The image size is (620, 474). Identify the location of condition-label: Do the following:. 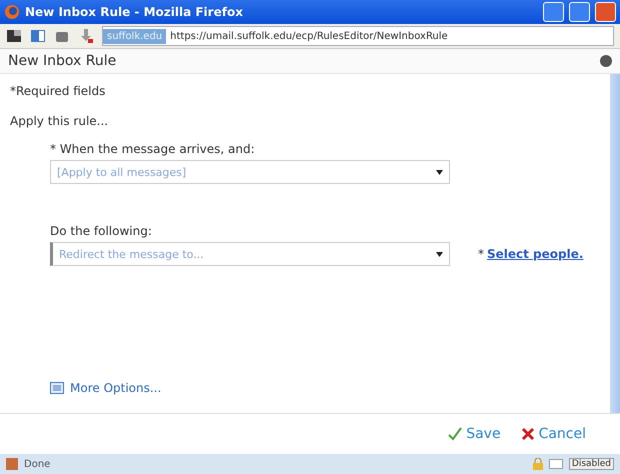
(101, 231).